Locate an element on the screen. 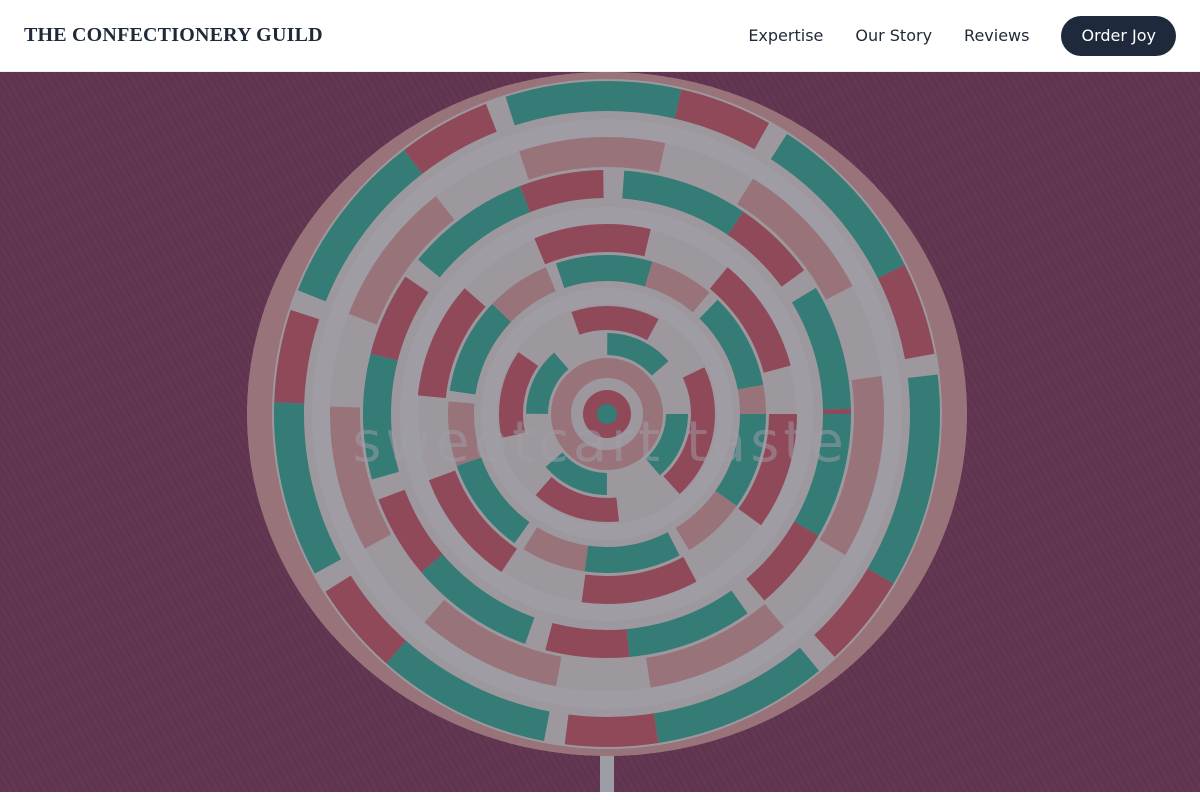 Image resolution: width=1200 pixels, height=800 pixels. bottom-strip is located at coordinates (600, 796).